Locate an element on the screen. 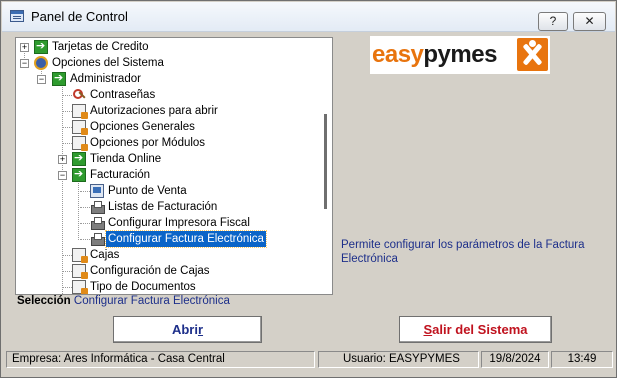  open-button-label: Abri is located at coordinates (184, 329).